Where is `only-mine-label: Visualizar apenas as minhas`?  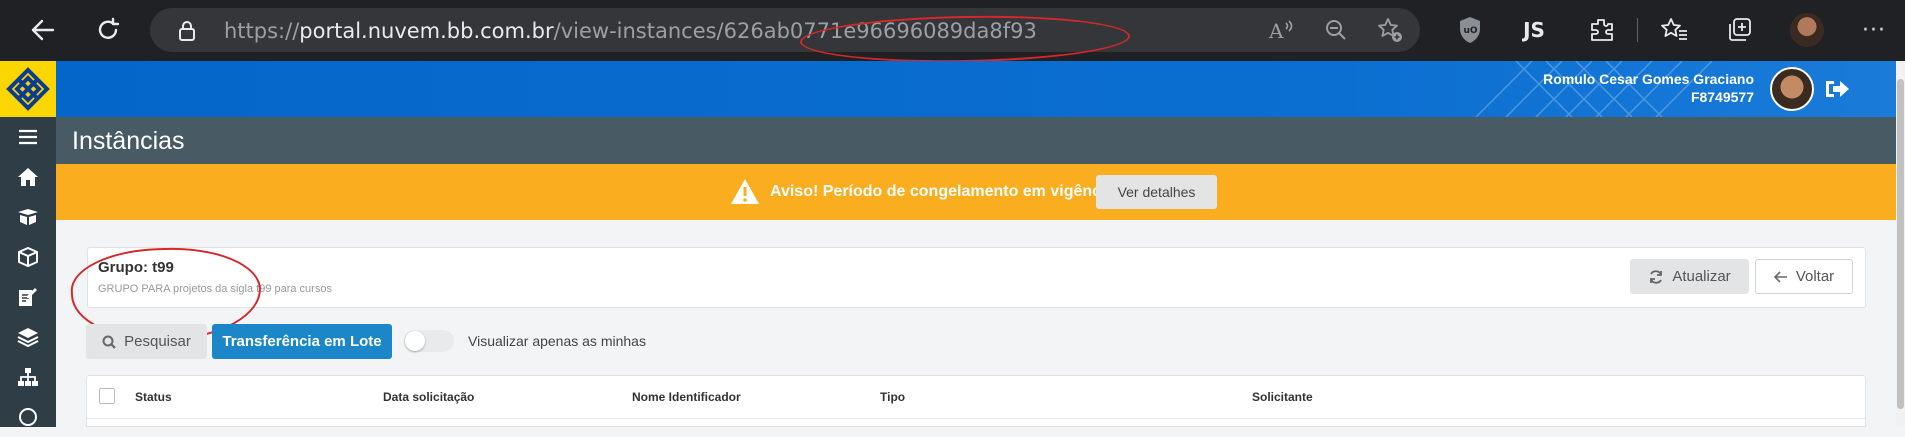
only-mine-label: Visualizar apenas as minhas is located at coordinates (557, 341).